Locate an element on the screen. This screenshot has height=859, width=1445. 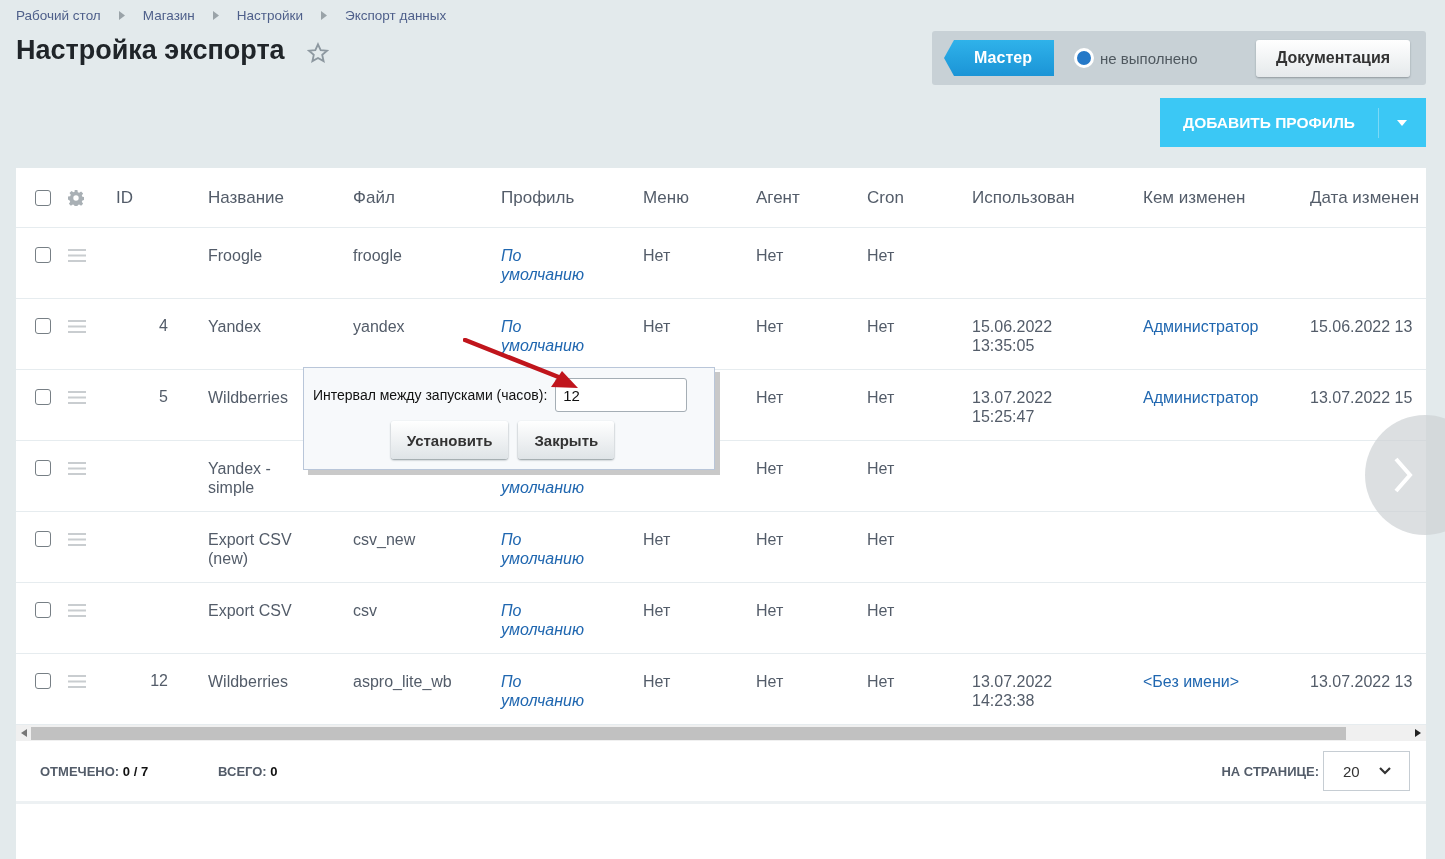
breadcrumb-link: Рабочий стол is located at coordinates (58, 15).